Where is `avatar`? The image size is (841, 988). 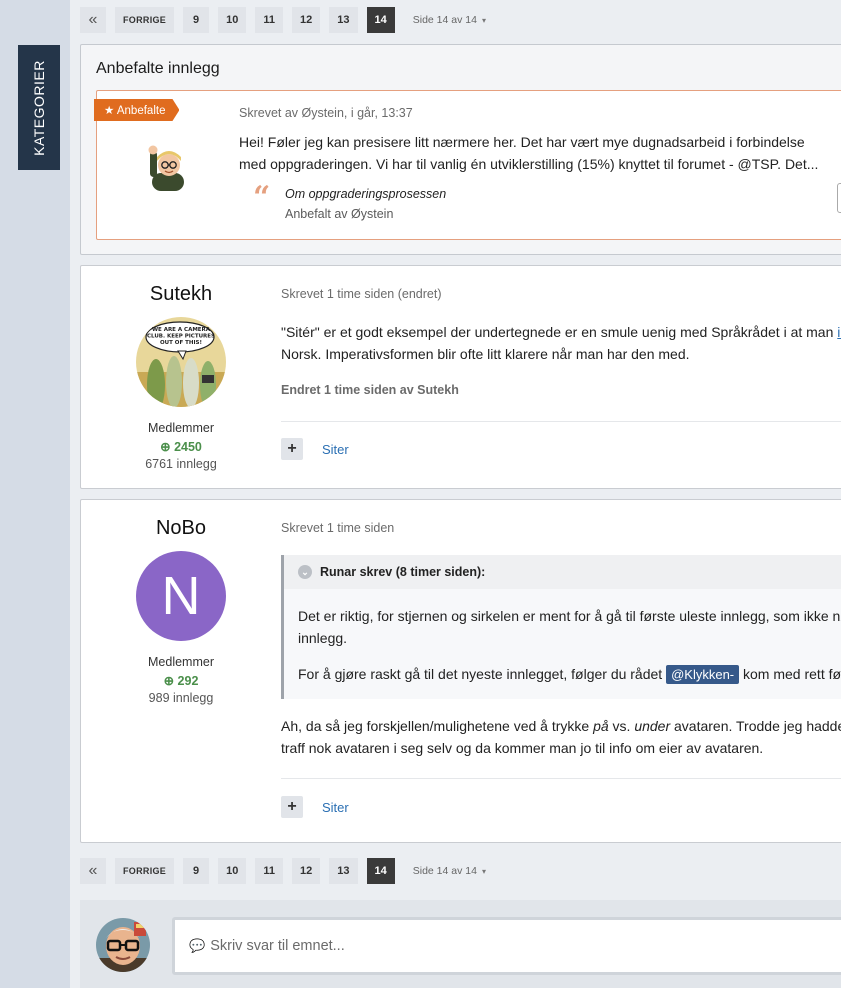
avatar is located at coordinates (168, 168).